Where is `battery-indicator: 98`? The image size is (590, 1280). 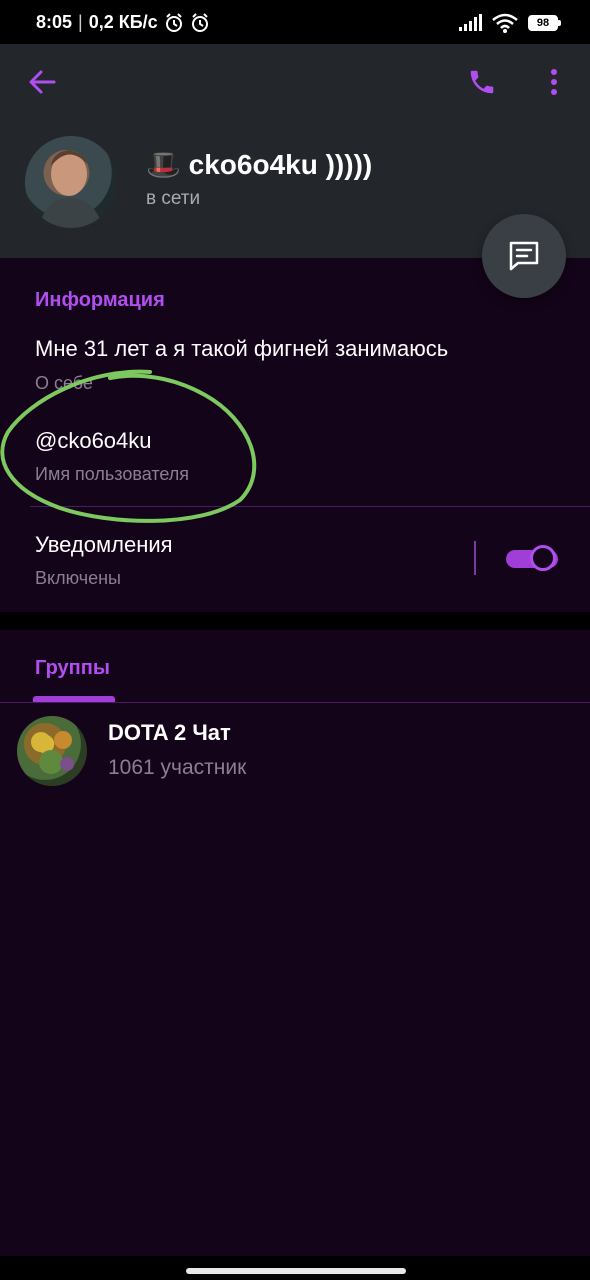 battery-indicator: 98 is located at coordinates (544, 23).